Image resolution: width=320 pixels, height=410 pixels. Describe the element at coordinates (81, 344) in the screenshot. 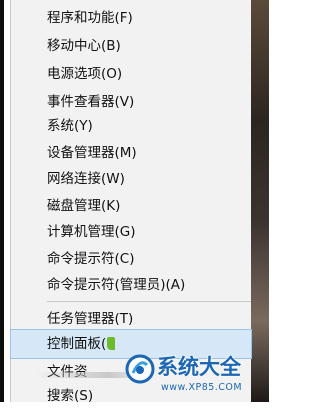

I see `menu-item-label: 控制面板(` at that location.